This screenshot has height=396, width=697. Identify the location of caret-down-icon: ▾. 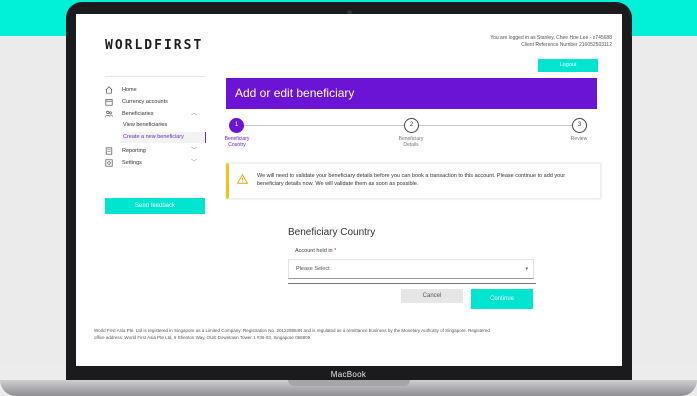
(526, 269).